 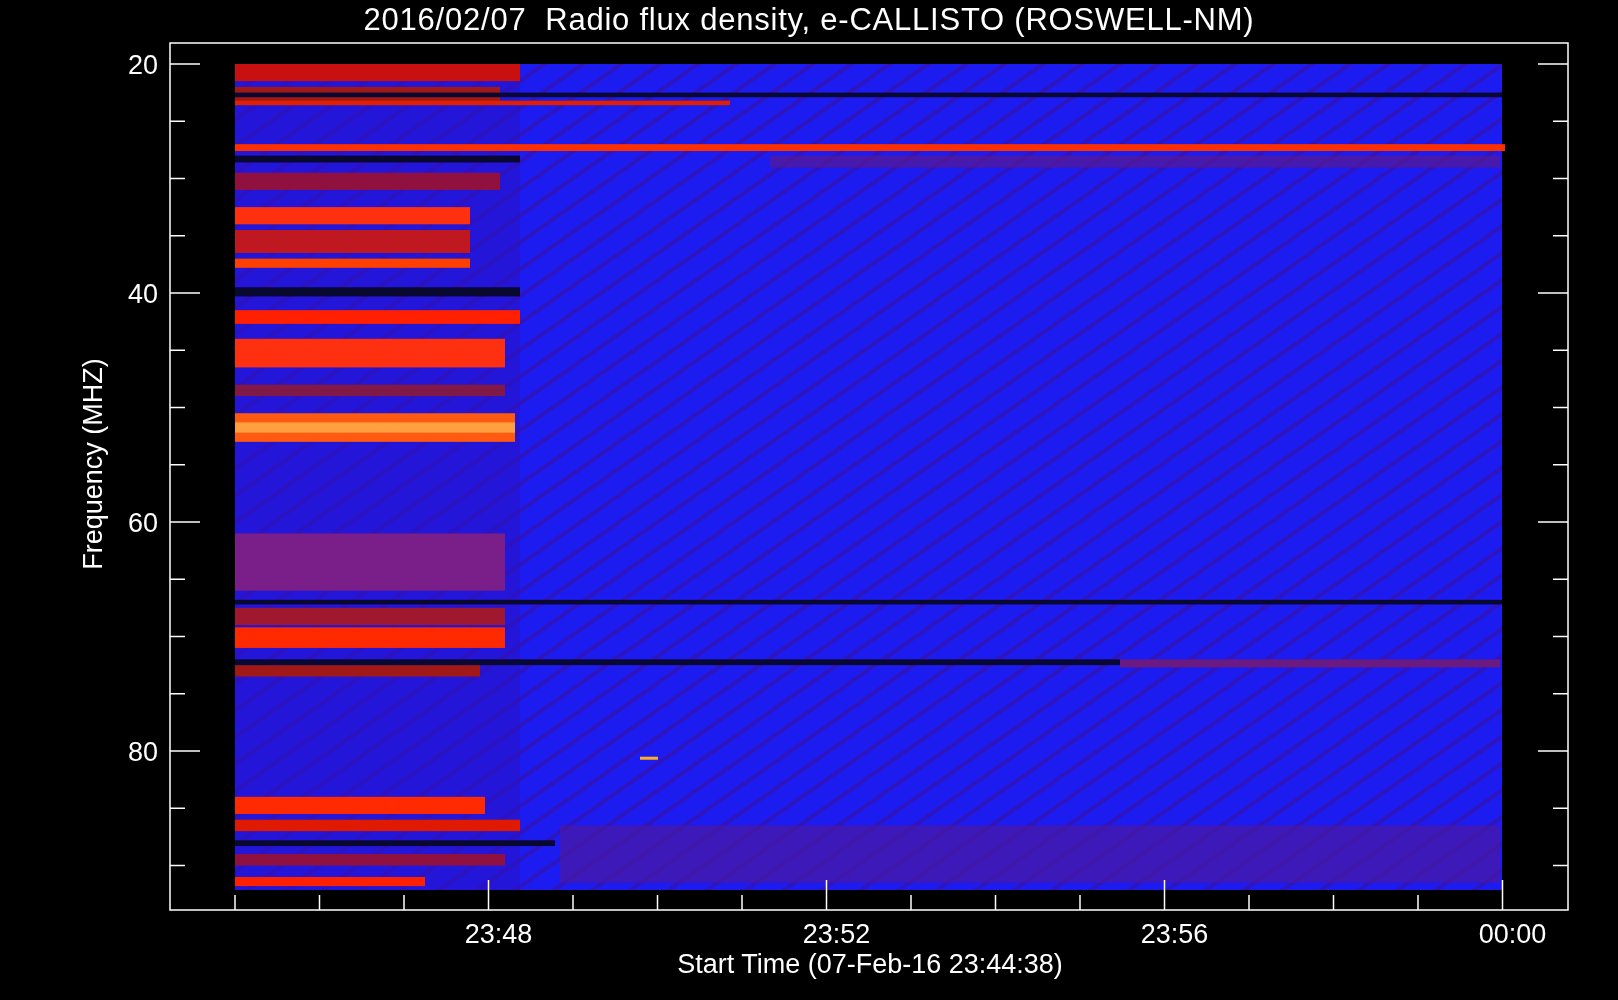 I want to click on tick-label: 40, so click(x=142, y=294).